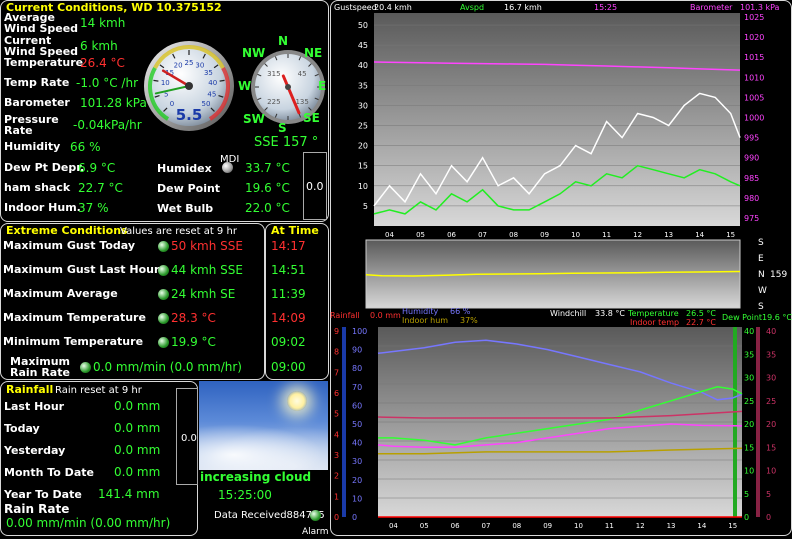 The image size is (792, 539). I want to click on y-right-tick-label: 990, so click(751, 158).